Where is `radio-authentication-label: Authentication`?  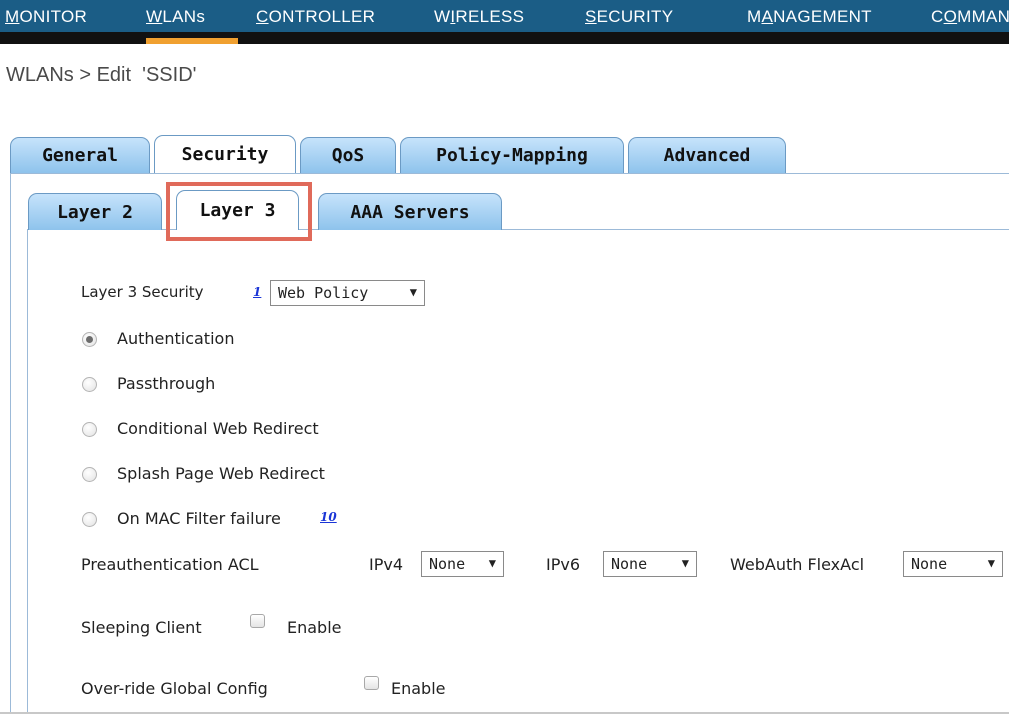
radio-authentication-label: Authentication is located at coordinates (176, 338).